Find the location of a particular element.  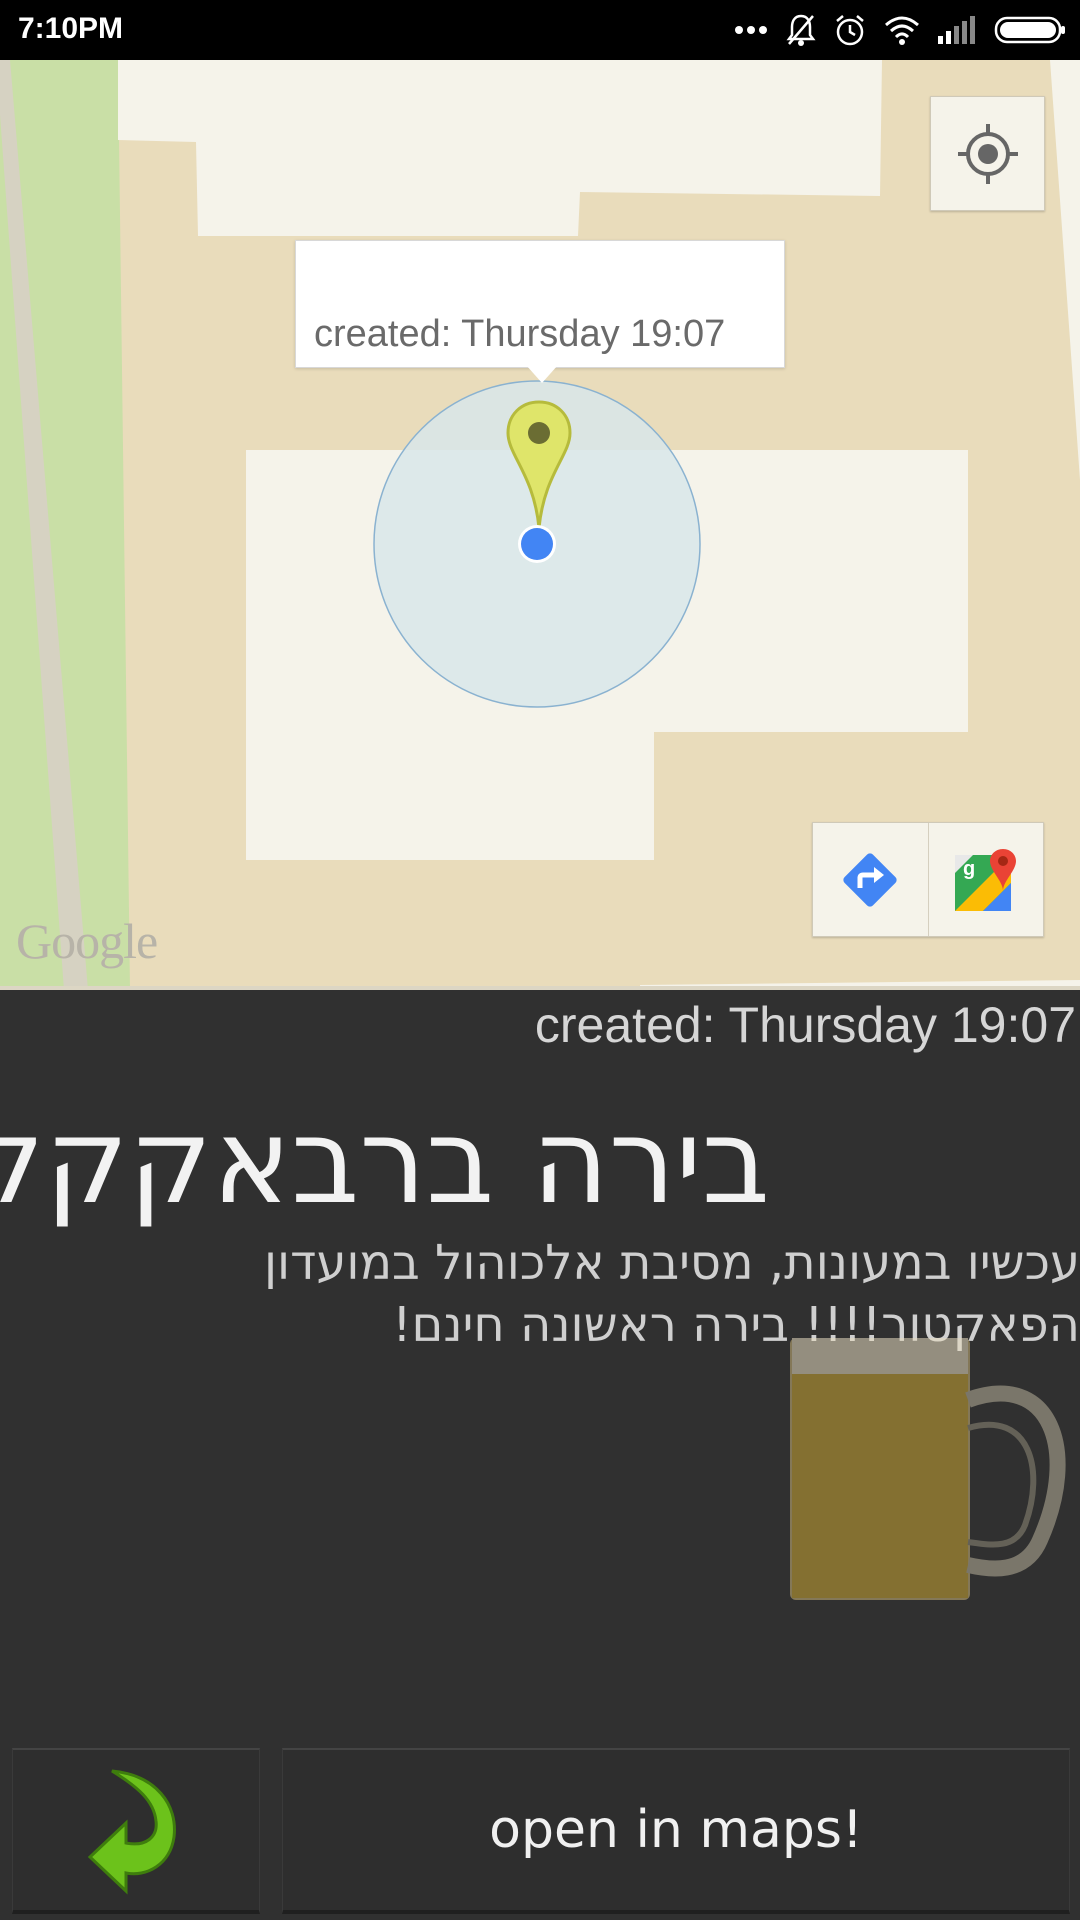

back-arrow-icon is located at coordinates (131, 1832).